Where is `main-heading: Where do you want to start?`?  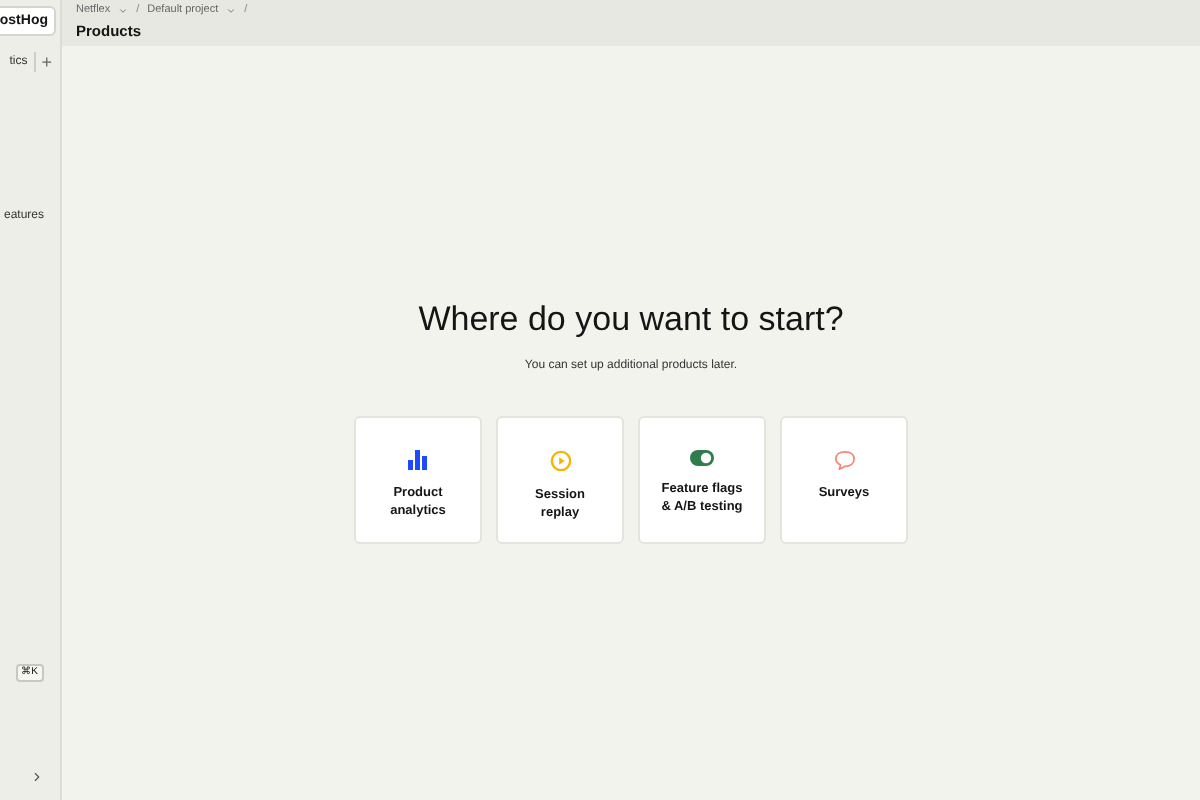
main-heading: Where do you want to start? is located at coordinates (631, 319).